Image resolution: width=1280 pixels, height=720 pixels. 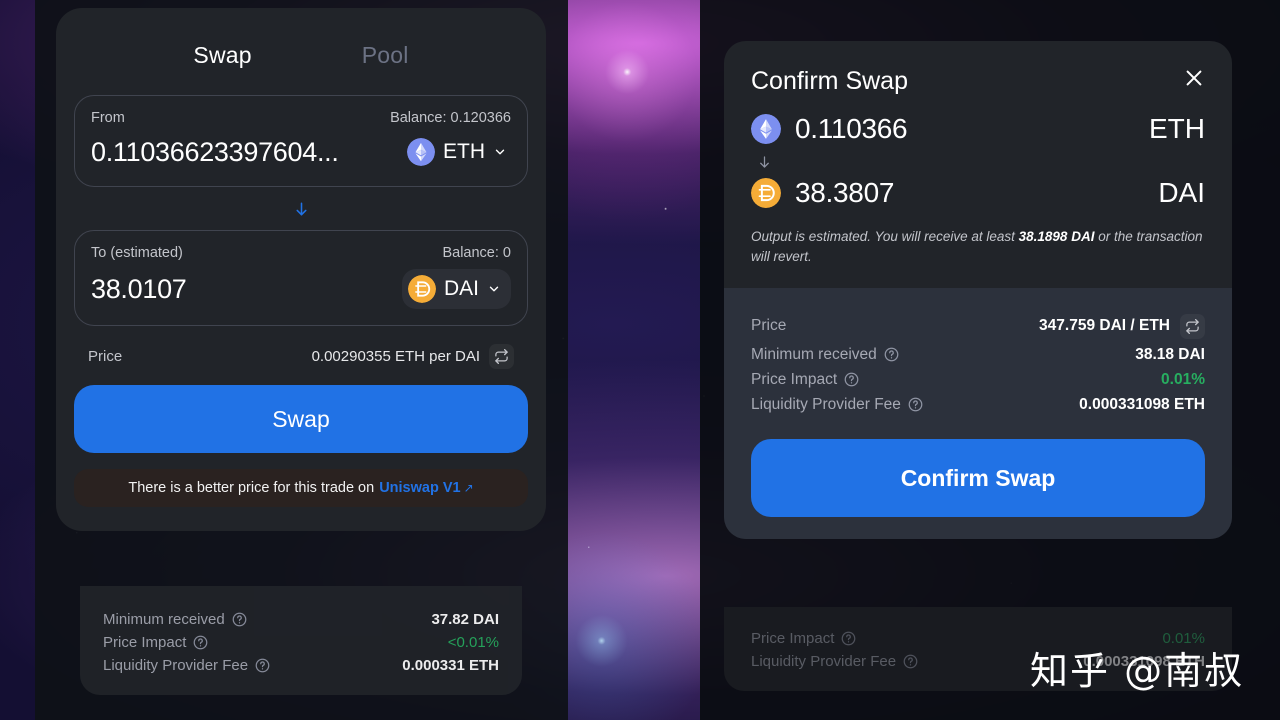 What do you see at coordinates (301, 253) in the screenshot?
I see `to-header: To (estimated) Balance: 0` at bounding box center [301, 253].